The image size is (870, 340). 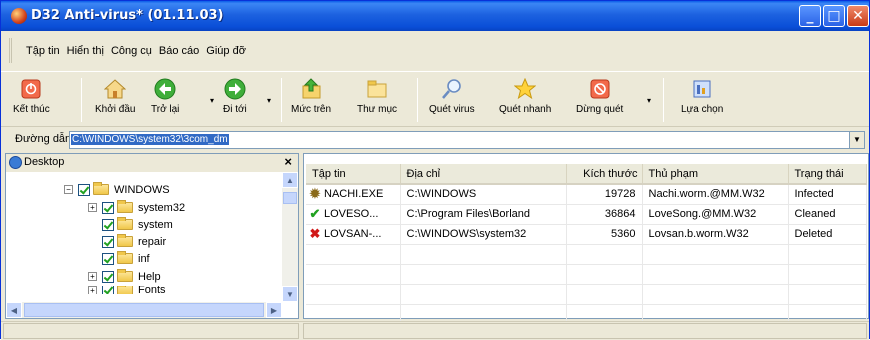 I want to click on virus-icon: ✹, so click(x=315, y=194).